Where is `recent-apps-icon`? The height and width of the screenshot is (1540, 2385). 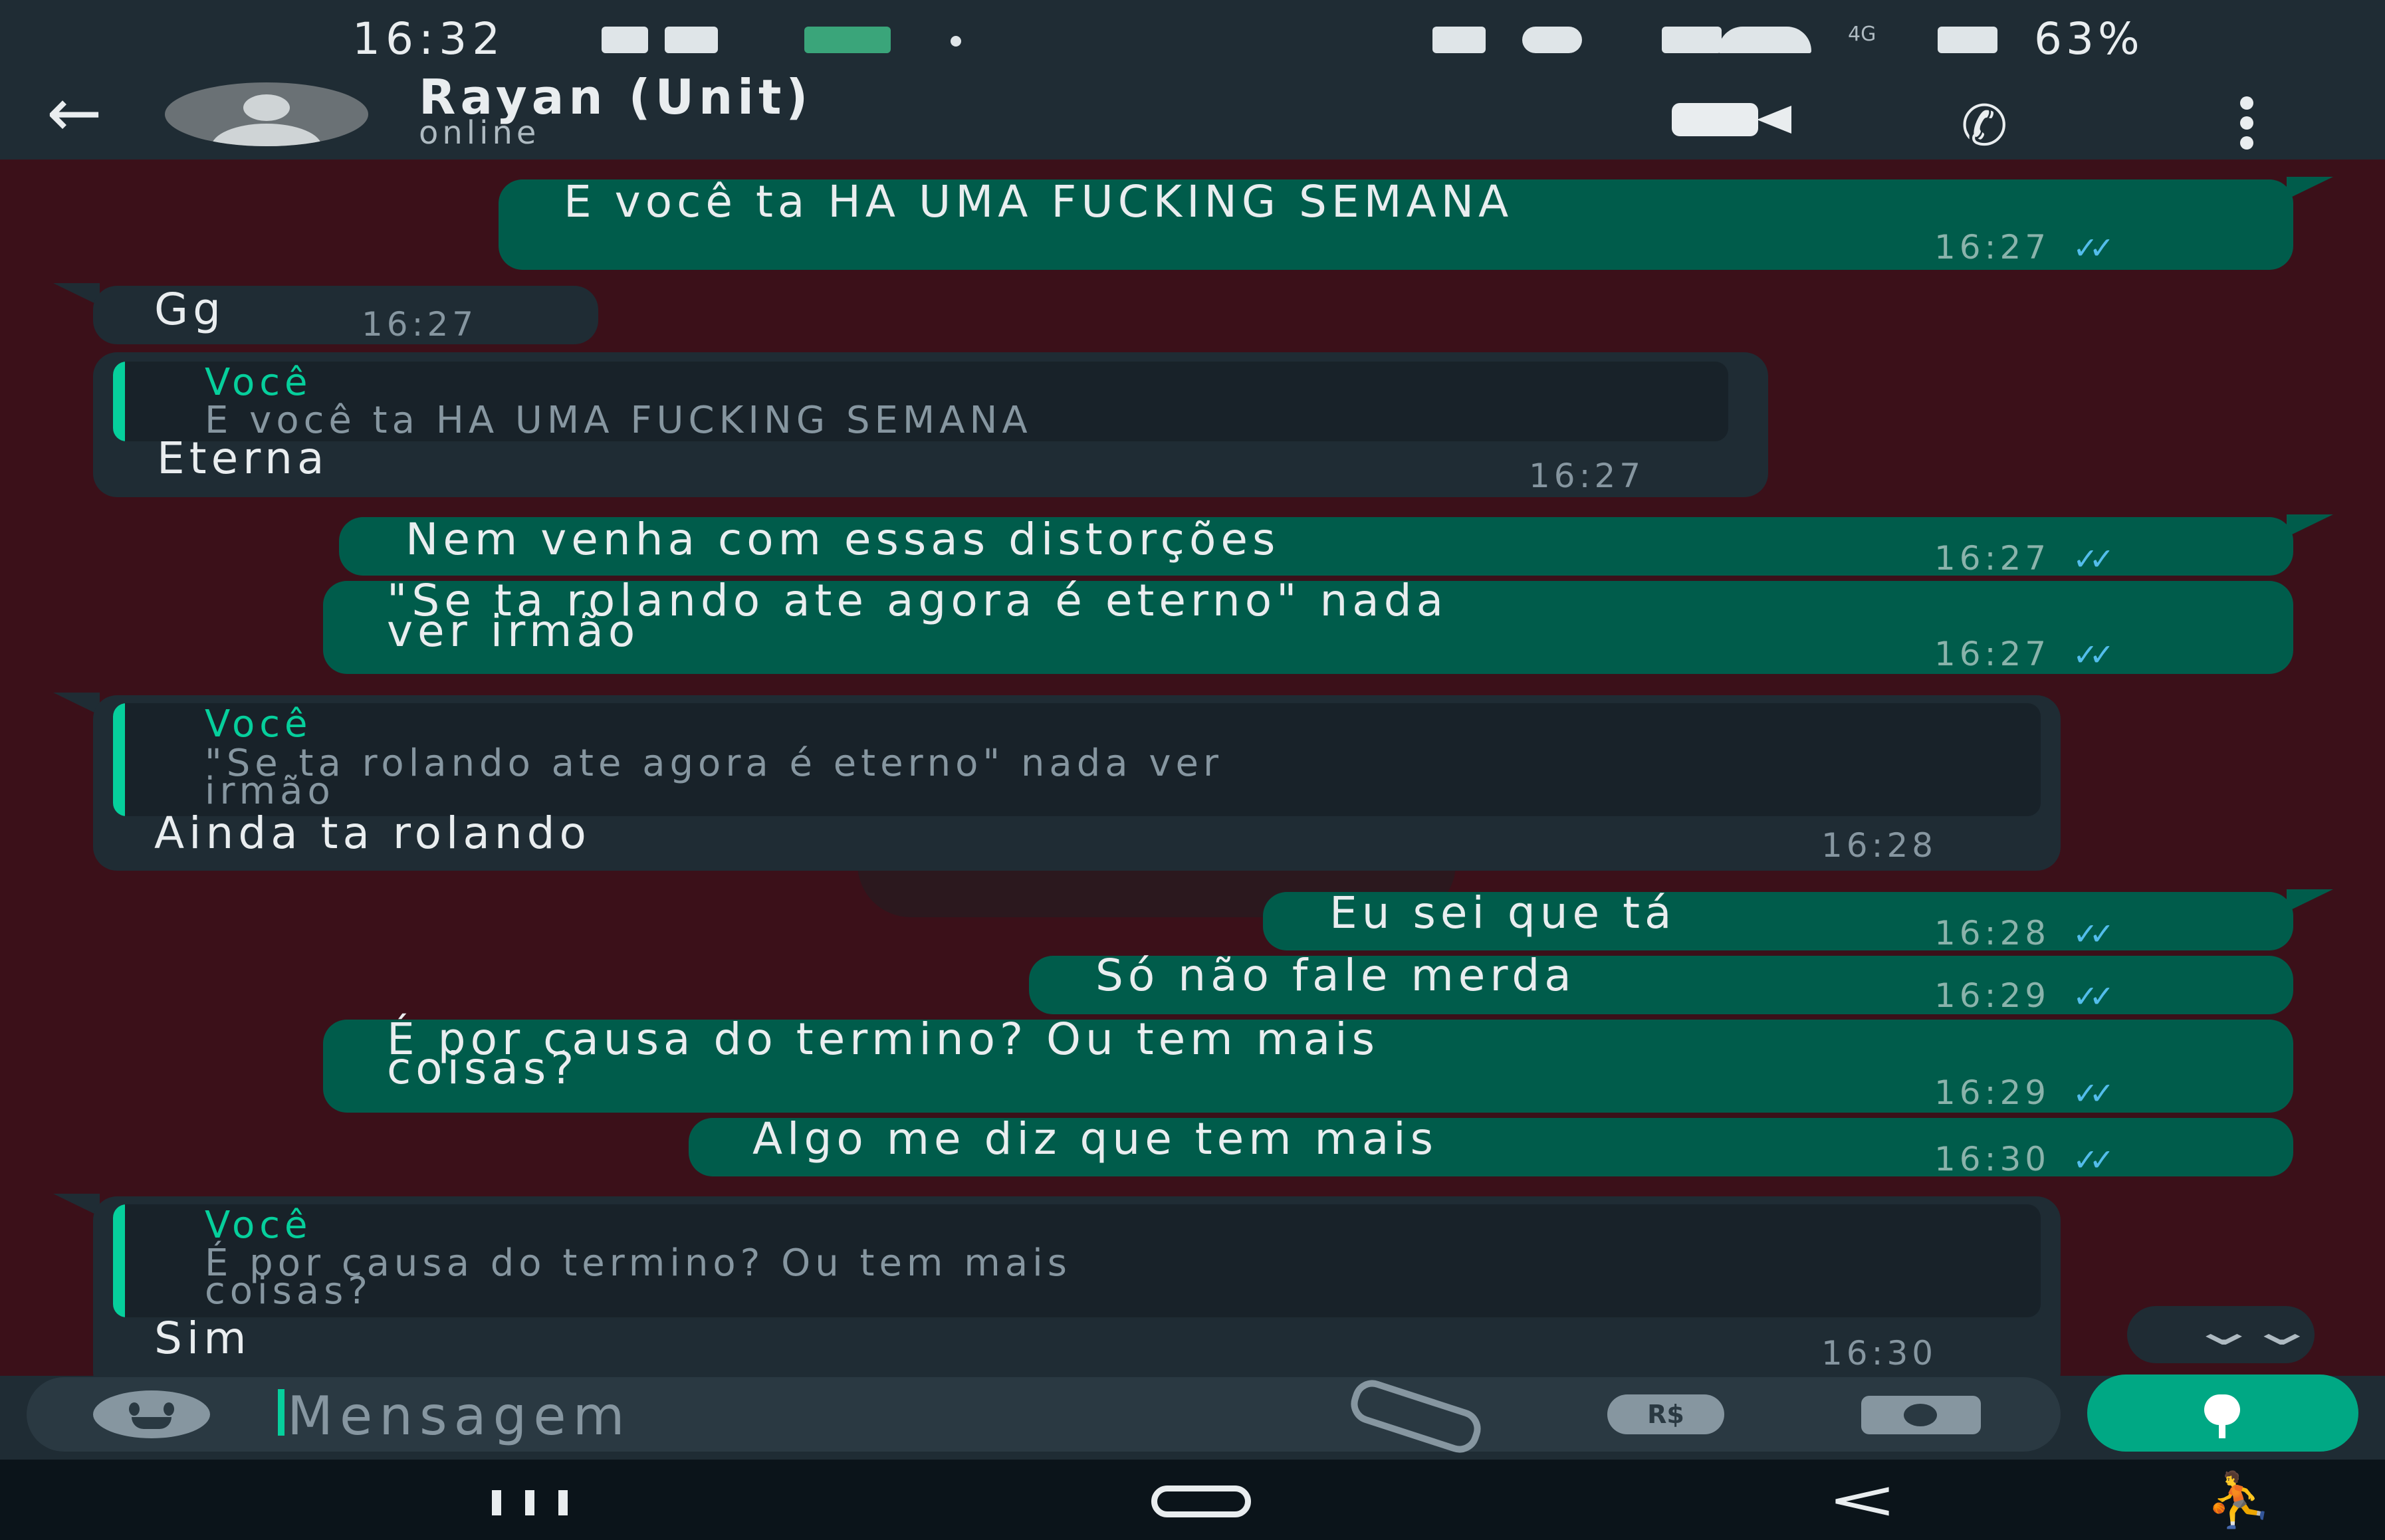
recent-apps-icon is located at coordinates (538, 1502).